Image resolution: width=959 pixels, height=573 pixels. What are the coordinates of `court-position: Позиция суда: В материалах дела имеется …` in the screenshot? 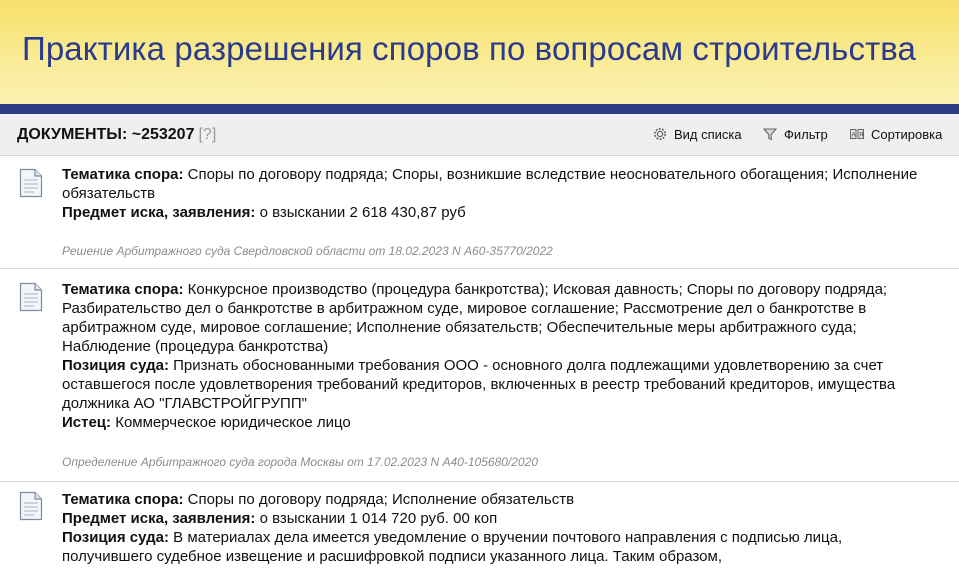 It's located at (492, 547).